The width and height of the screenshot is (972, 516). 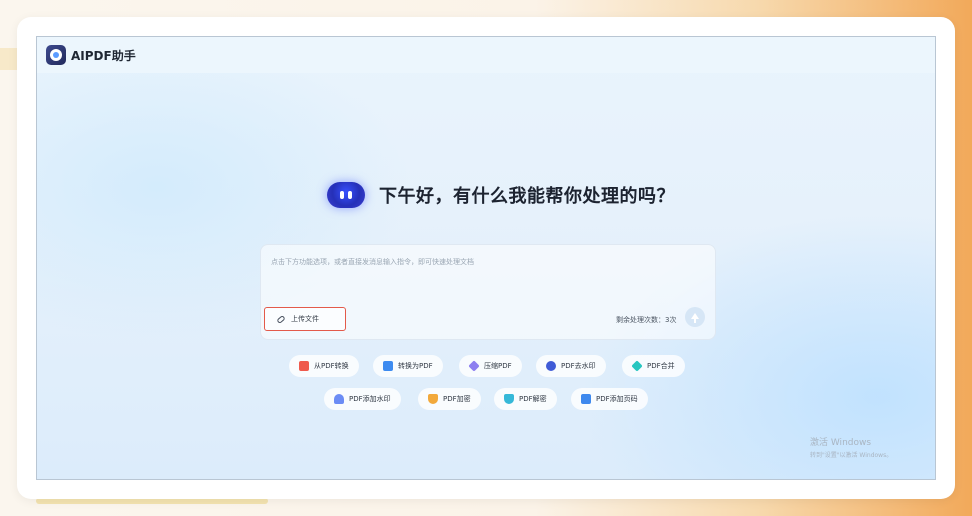 I want to click on action-label: PDF合并, so click(x=661, y=366).